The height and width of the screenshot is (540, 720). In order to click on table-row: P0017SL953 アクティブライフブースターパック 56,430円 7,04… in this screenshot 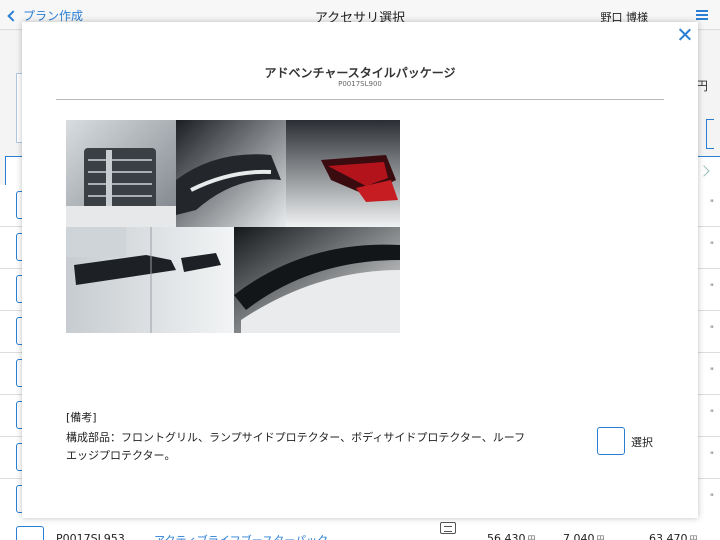, I will do `click(360, 529)`.